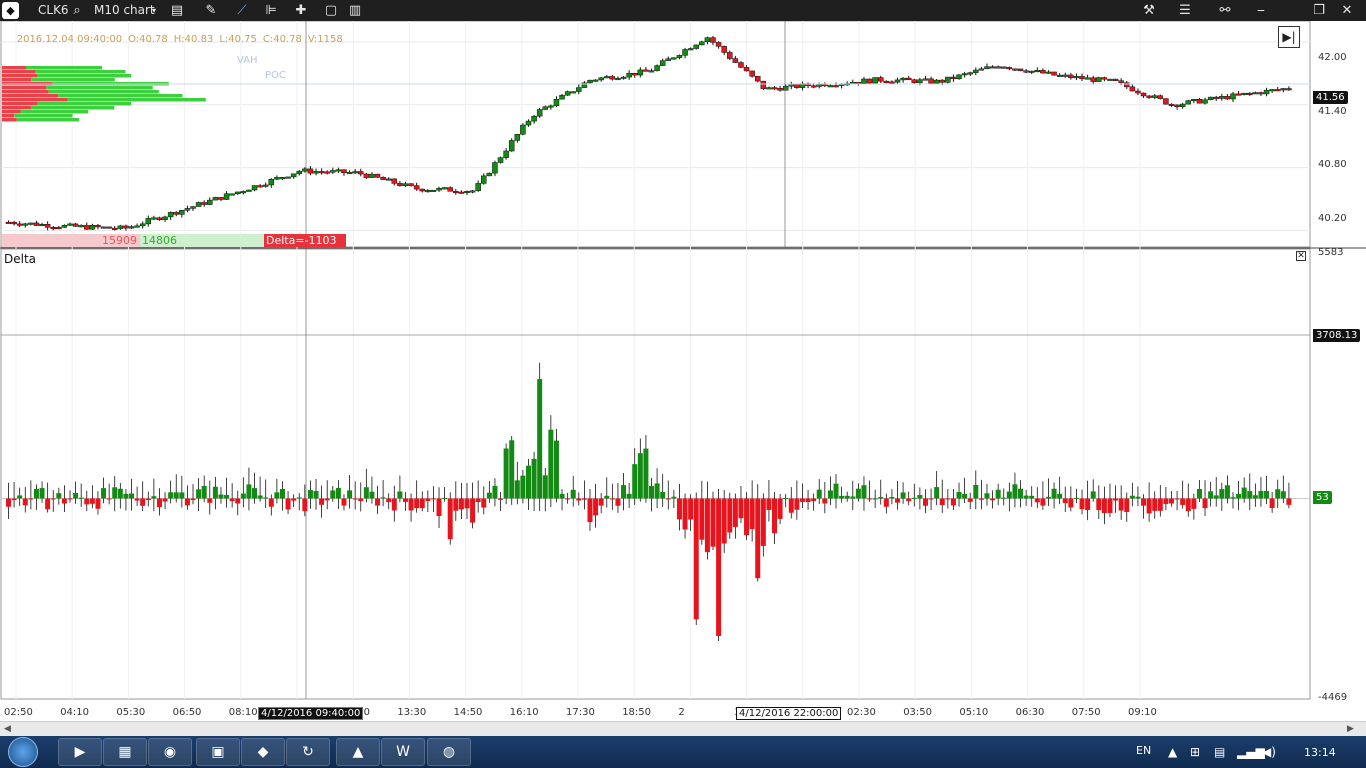 This screenshot has height=768, width=1366. Describe the element at coordinates (1261, 10) in the screenshot. I see `minimize-icon: ⎯` at that location.